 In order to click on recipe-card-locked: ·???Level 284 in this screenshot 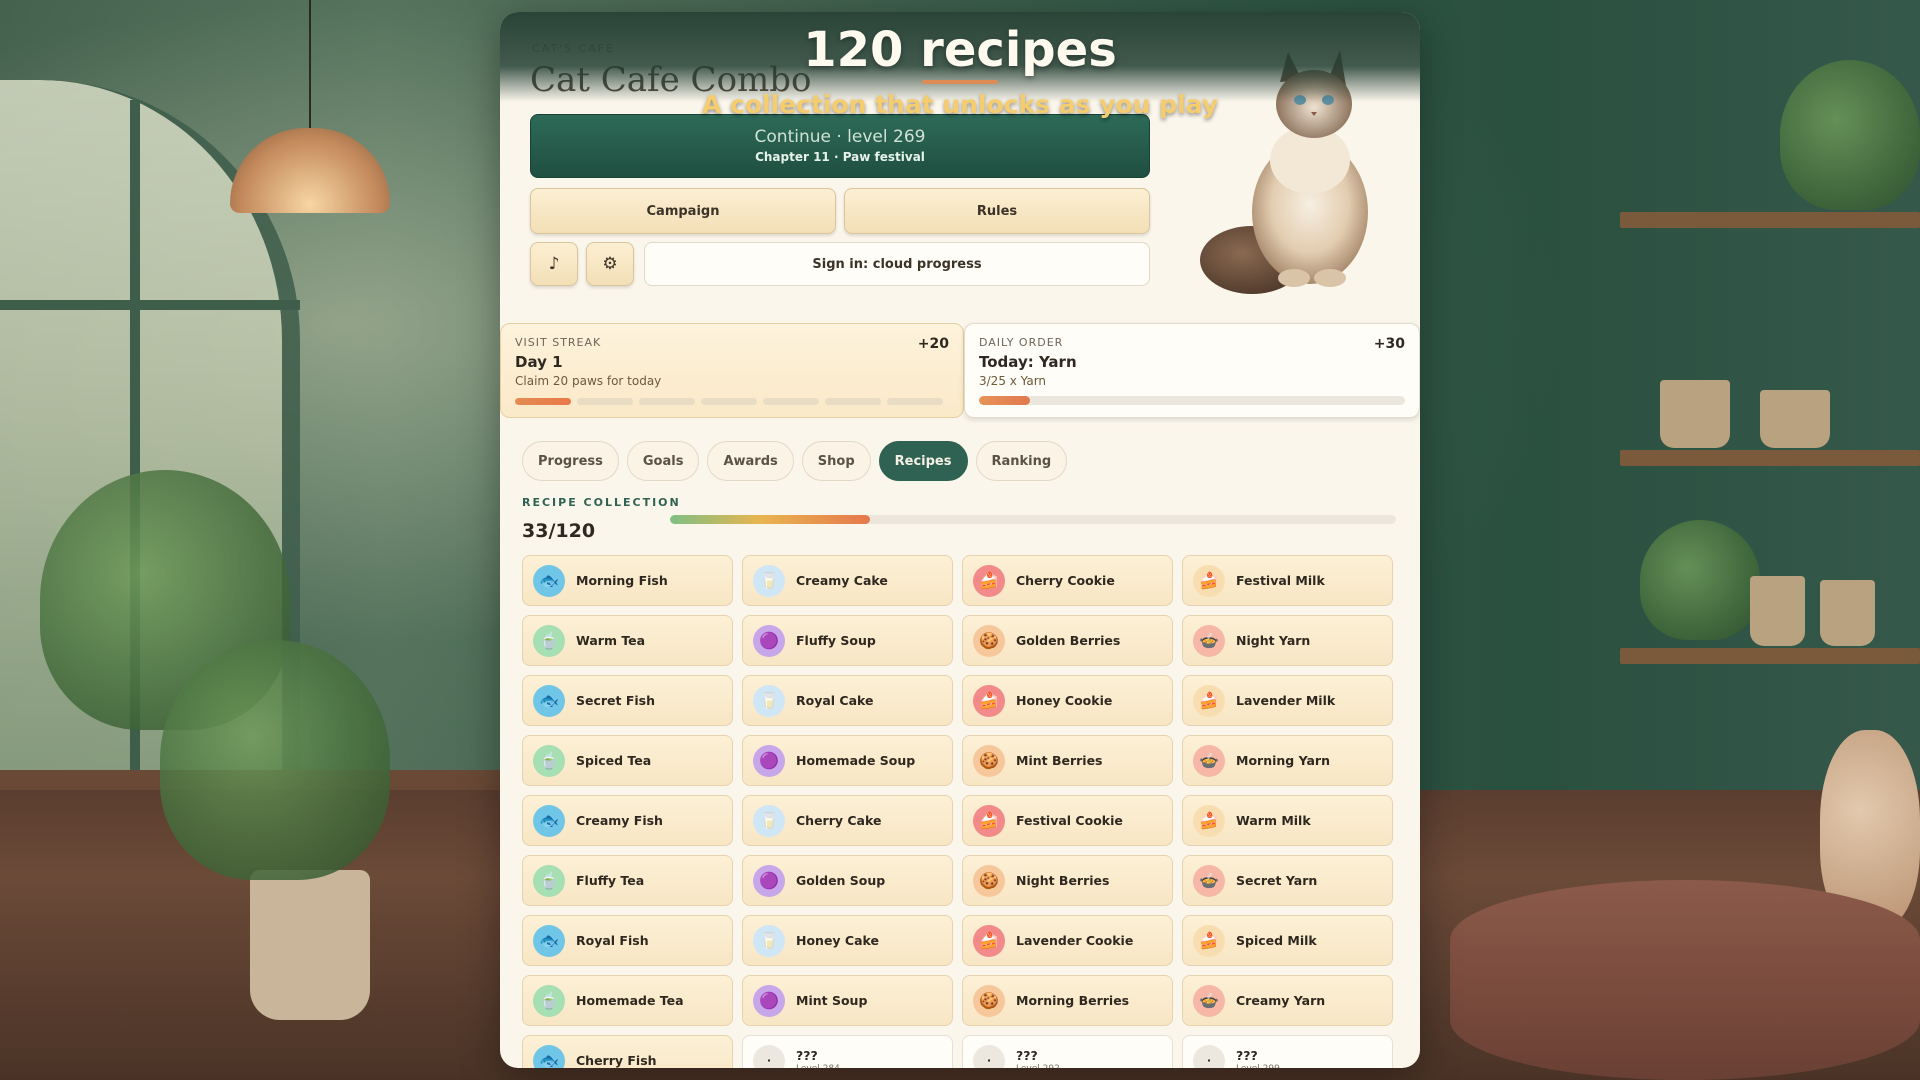, I will do `click(847, 1051)`.